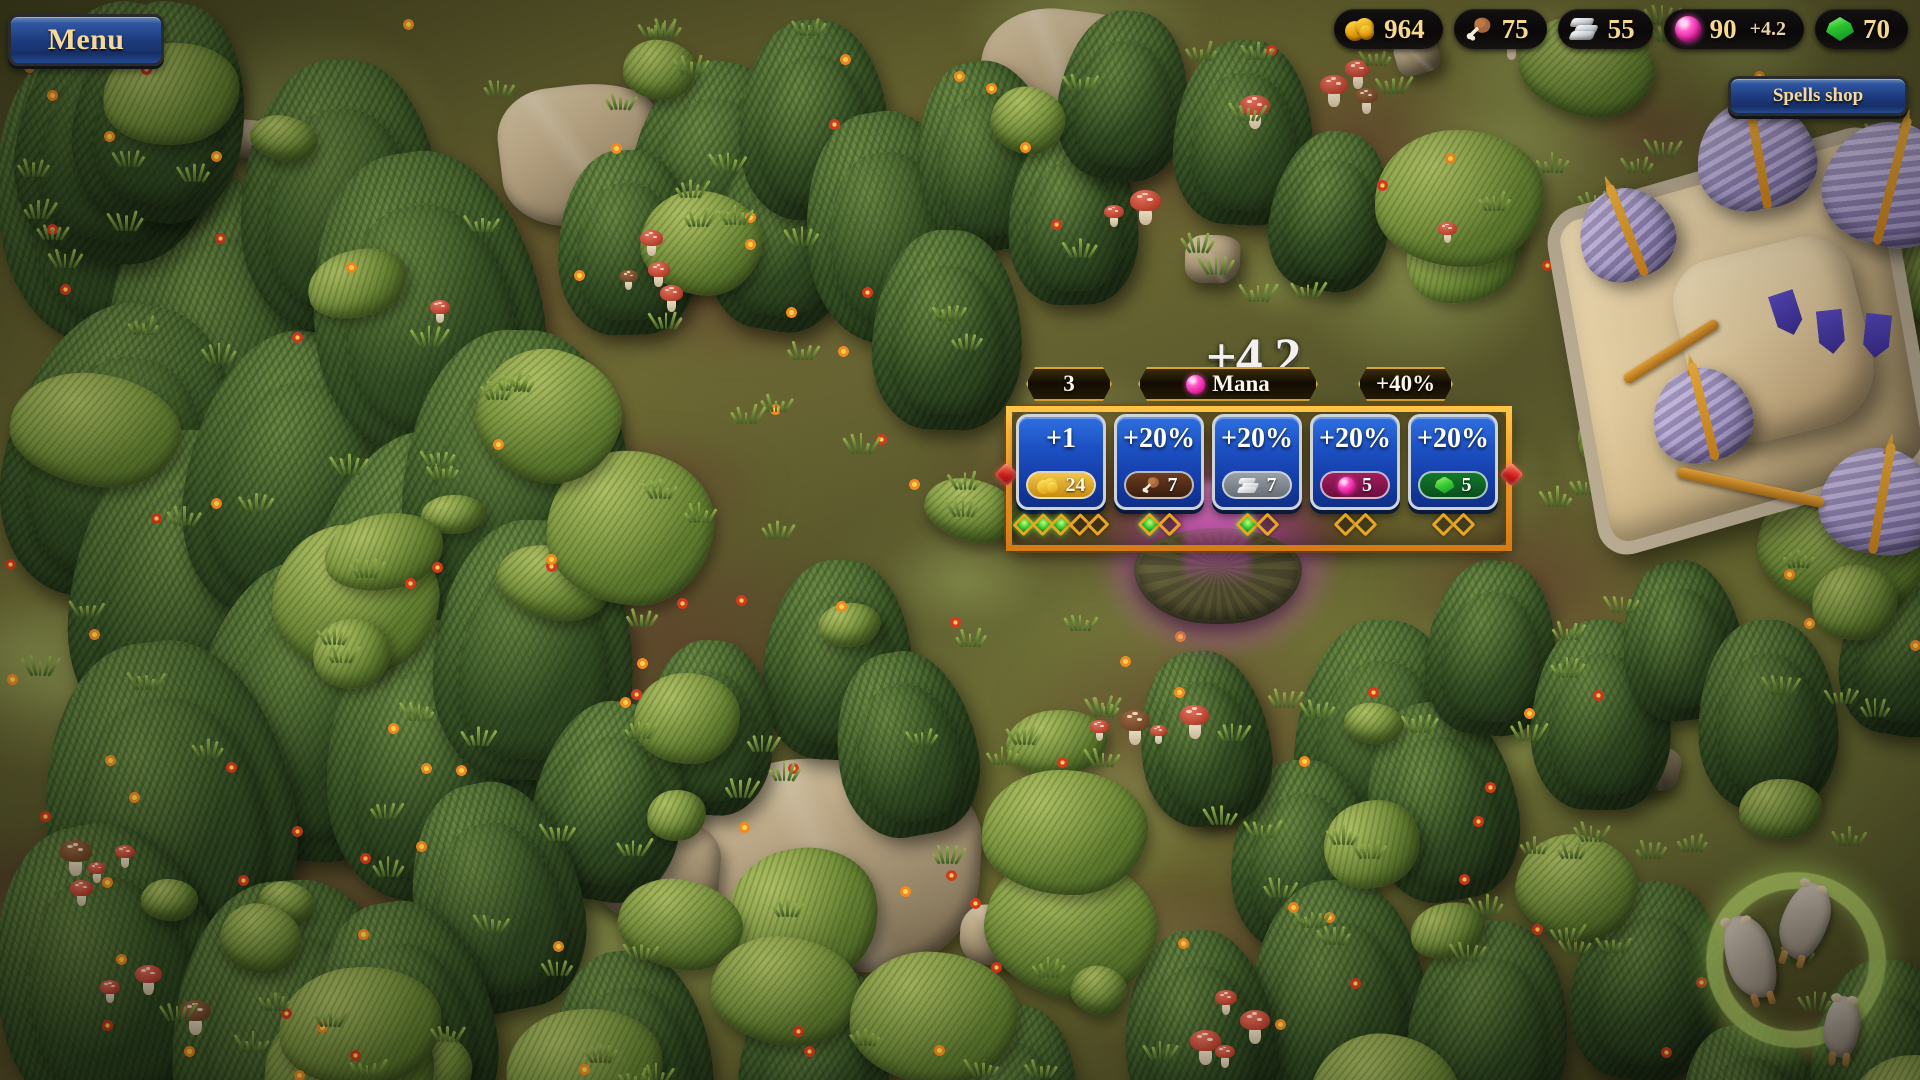 This screenshot has height=1080, width=1920. What do you see at coordinates (1733, 29) in the screenshot?
I see `resource-mana: 90 +4.2` at bounding box center [1733, 29].